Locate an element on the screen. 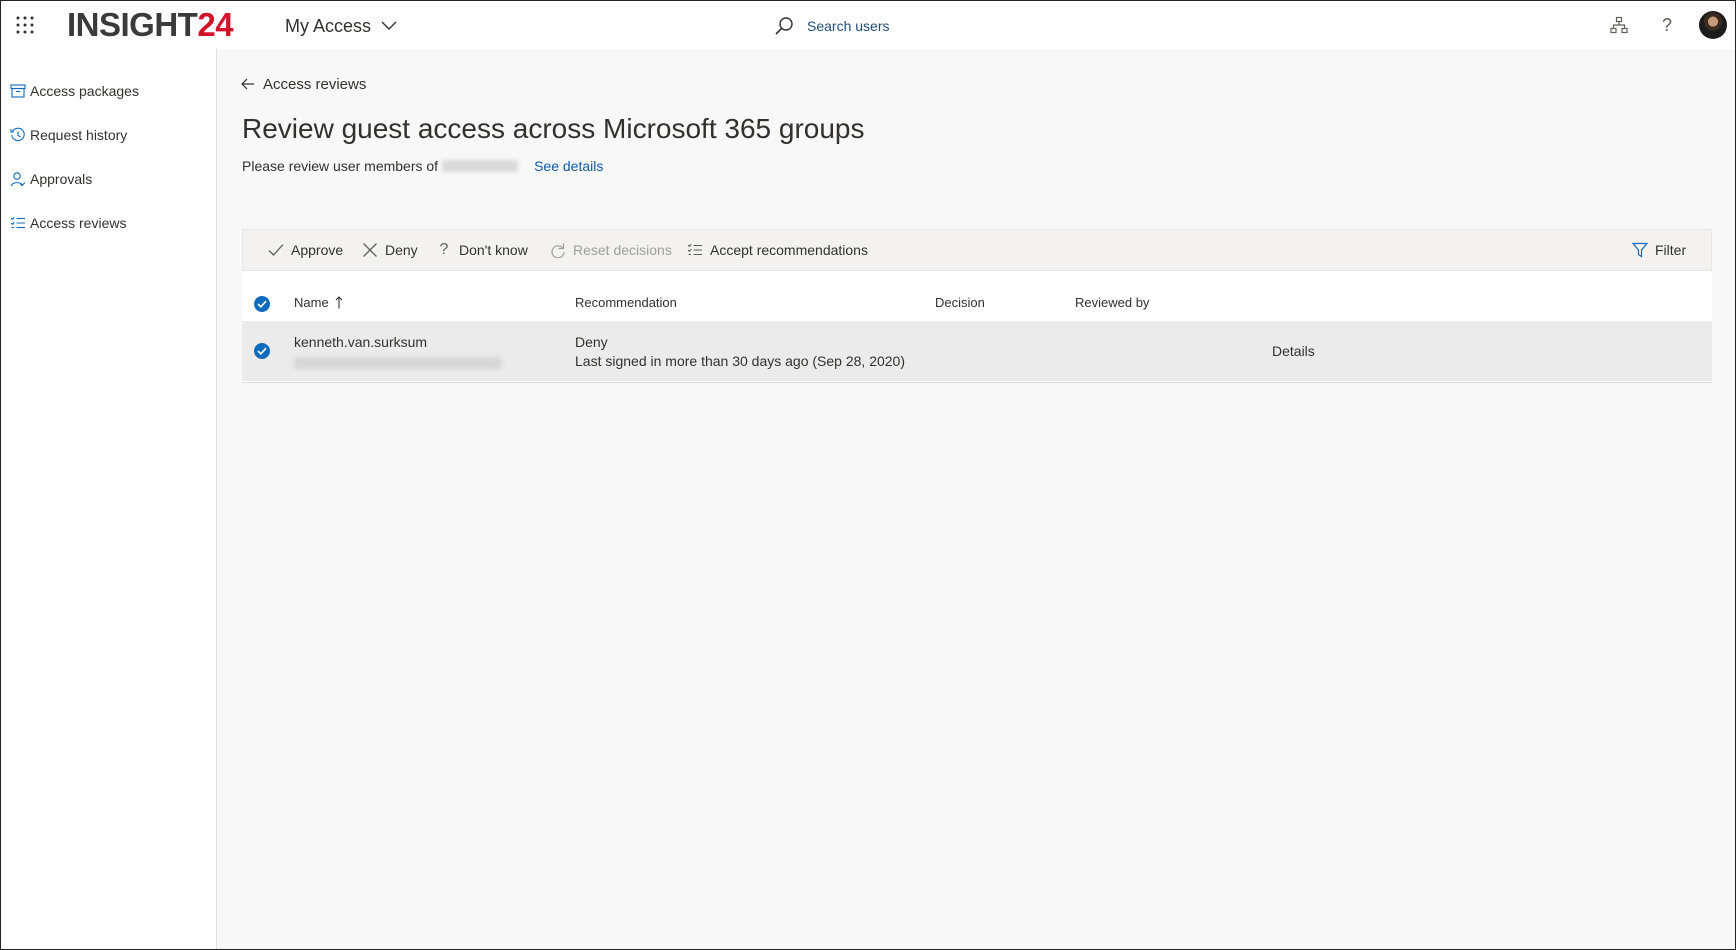  insight24-logo: INSIGHT24 is located at coordinates (150, 24).